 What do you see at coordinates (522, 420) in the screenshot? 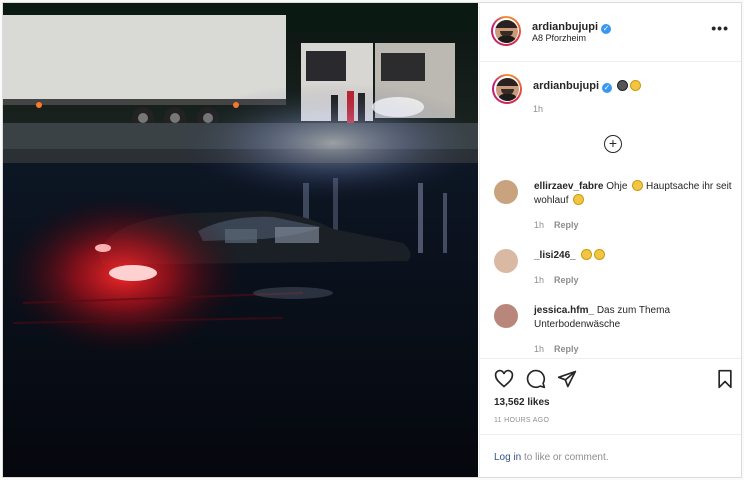
I see `post-timestamp: 11 HOURS AGO` at bounding box center [522, 420].